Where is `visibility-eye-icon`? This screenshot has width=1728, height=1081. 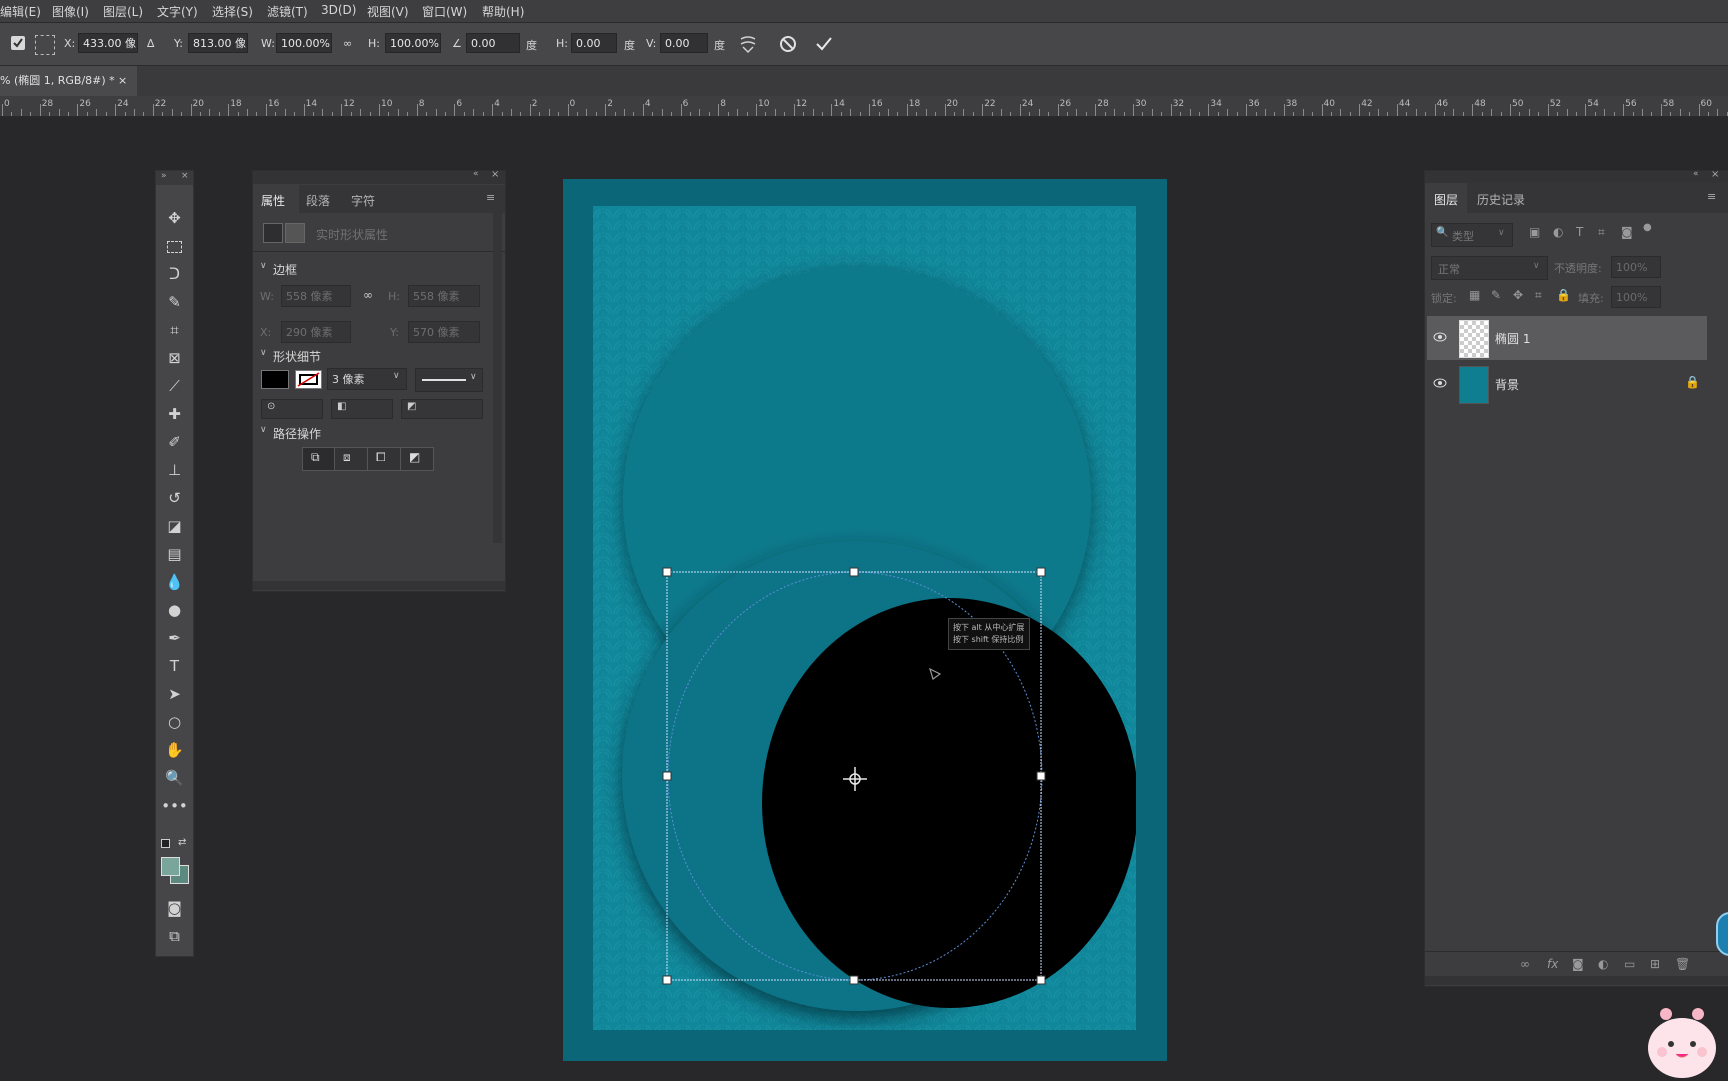 visibility-eye-icon is located at coordinates (1440, 337).